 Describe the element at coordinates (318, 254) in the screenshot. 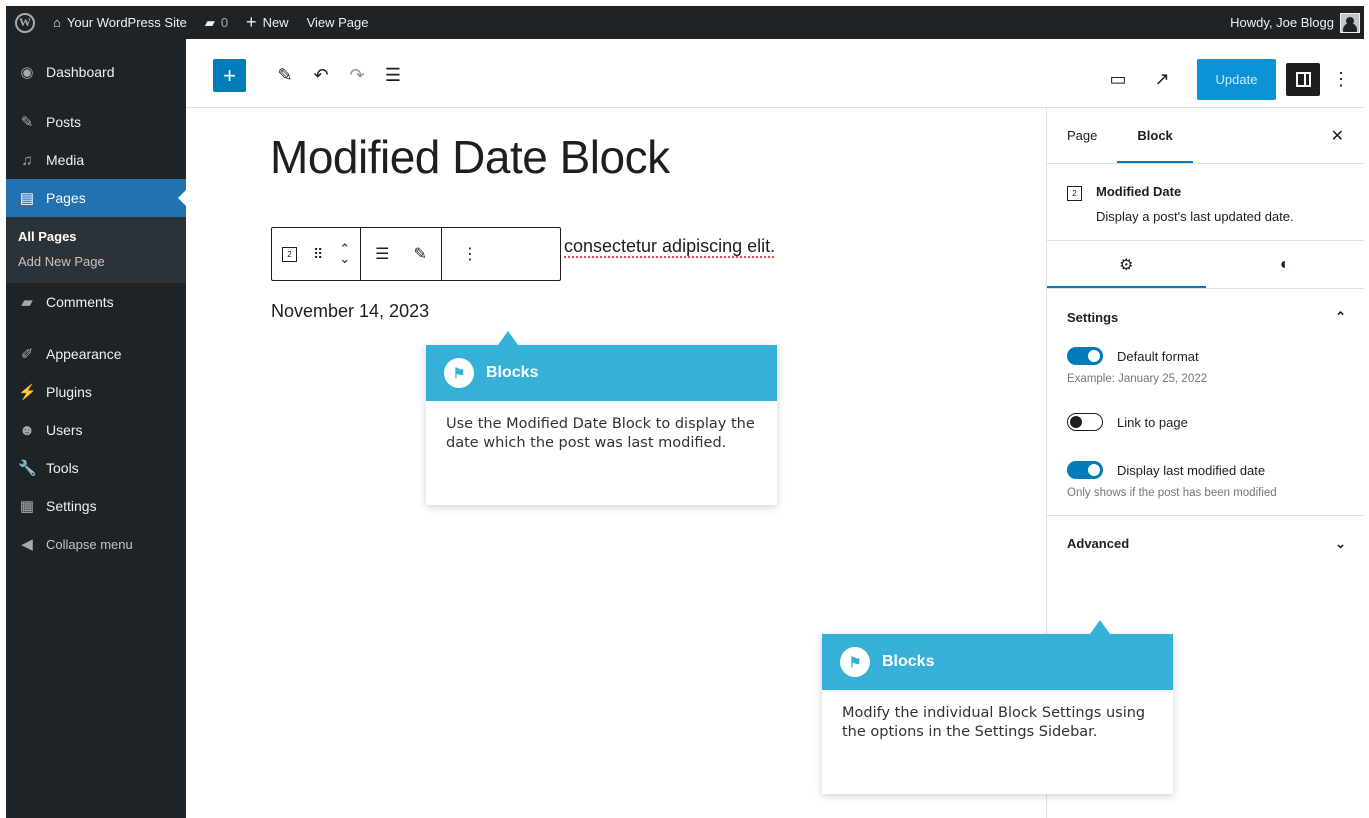

I see `drag-handle-icon: ⠿` at that location.